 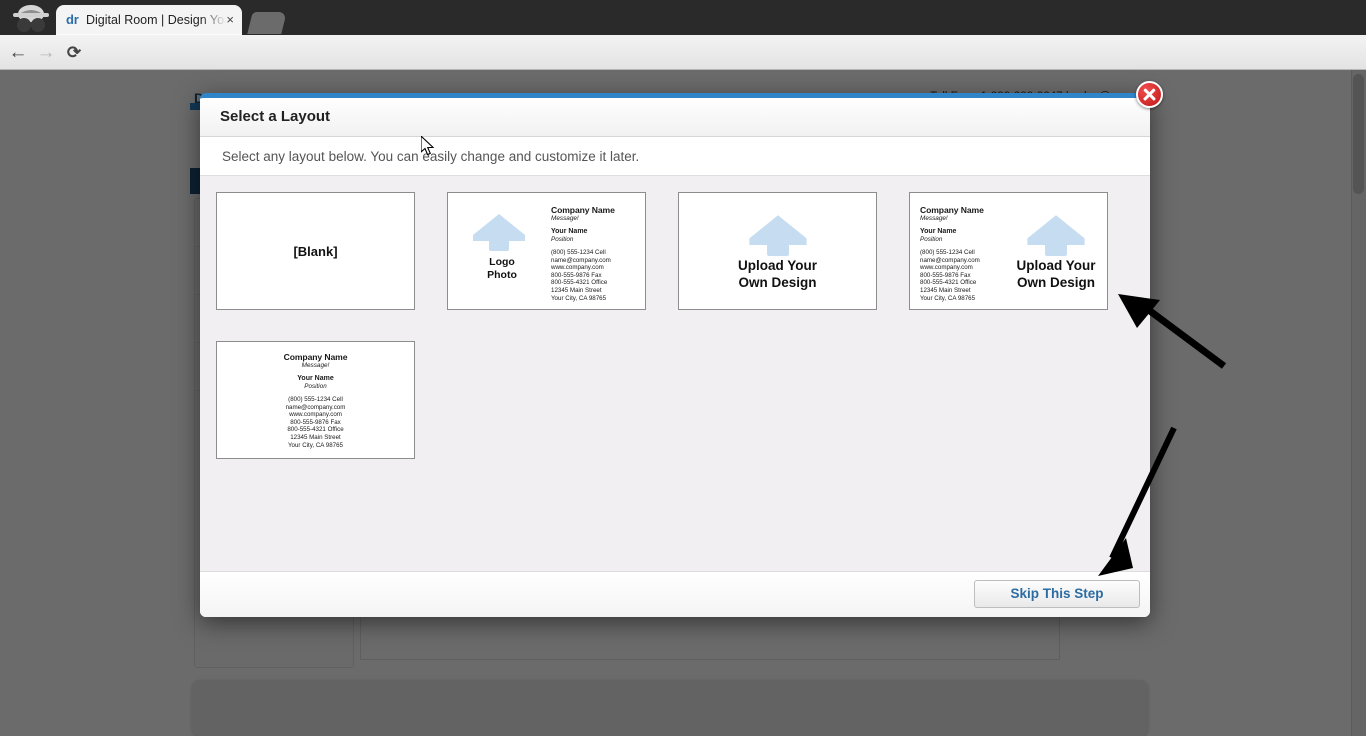 I want to click on mouse-cursor, so click(x=427, y=145).